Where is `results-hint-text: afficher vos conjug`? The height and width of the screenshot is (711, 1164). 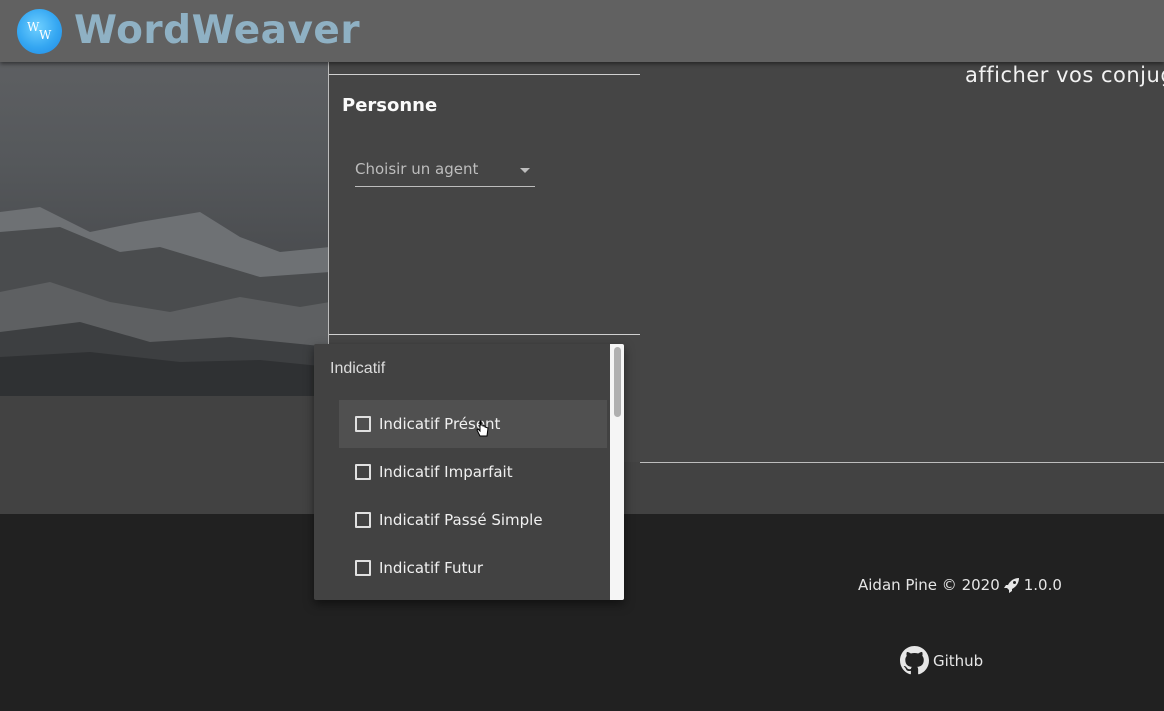
results-hint-text: afficher vos conjug is located at coordinates (1064, 75).